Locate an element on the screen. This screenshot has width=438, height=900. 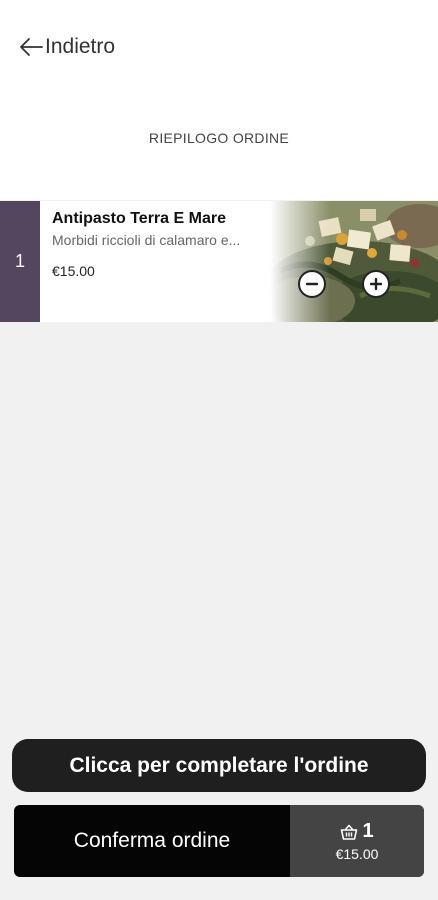
arrow-left-icon is located at coordinates (31, 47).